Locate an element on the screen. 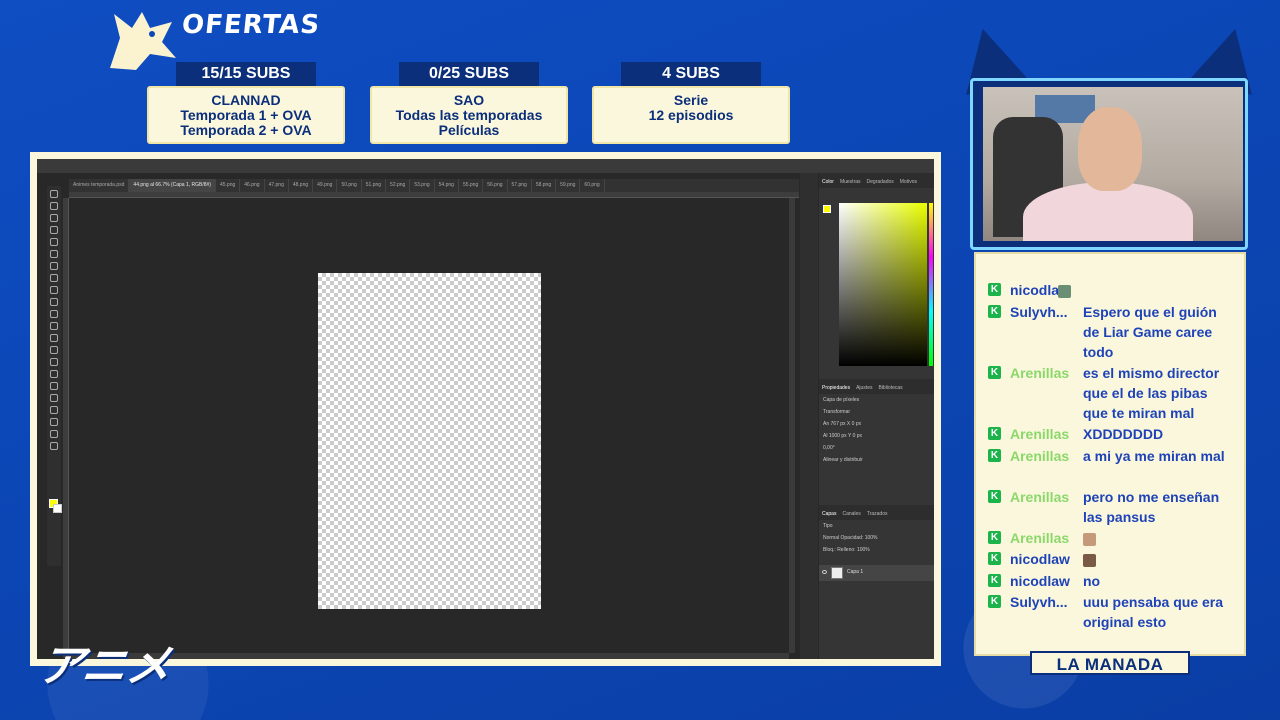 The height and width of the screenshot is (720, 1280). tab-adjustments: Ajustes is located at coordinates (864, 388).